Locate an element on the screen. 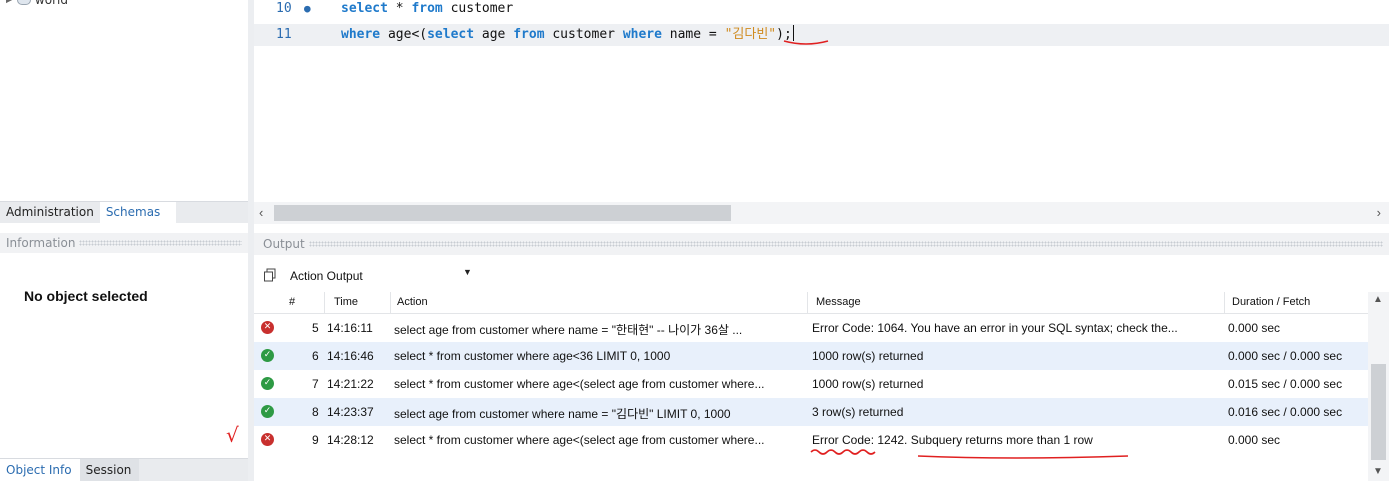 Image resolution: width=1389 pixels, height=481 pixels. cell-time: 14:28:12 is located at coordinates (350, 440).